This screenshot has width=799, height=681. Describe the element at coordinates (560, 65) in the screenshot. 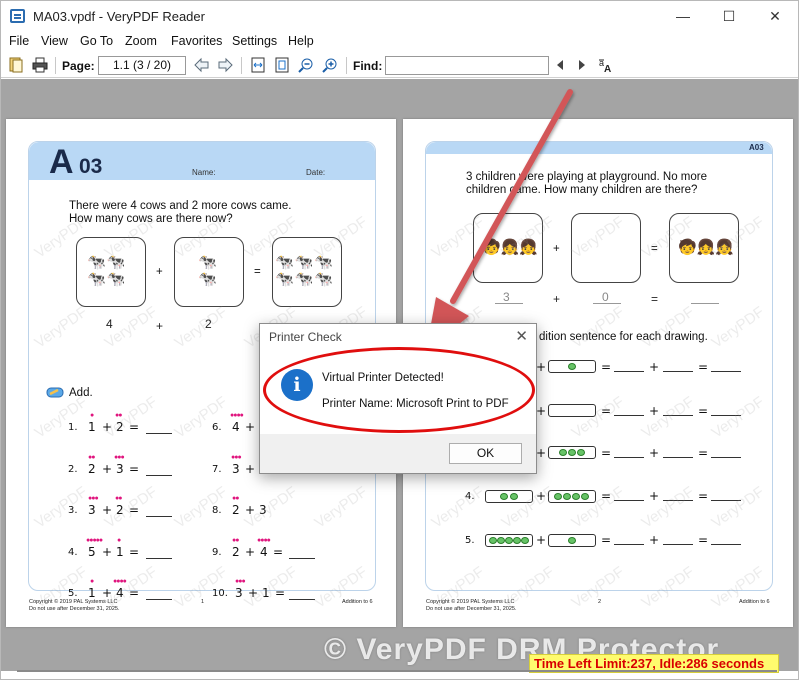

I see `find-previous-icon` at that location.